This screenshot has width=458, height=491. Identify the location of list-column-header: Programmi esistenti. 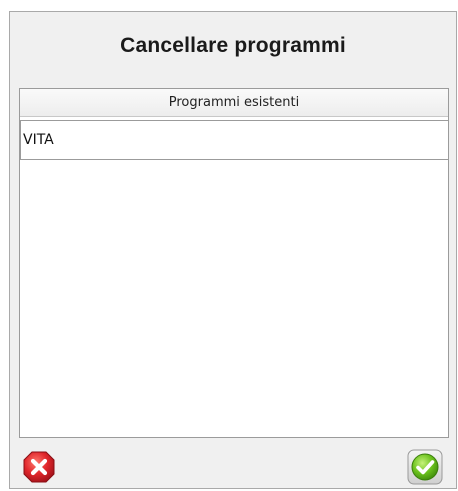
(234, 103).